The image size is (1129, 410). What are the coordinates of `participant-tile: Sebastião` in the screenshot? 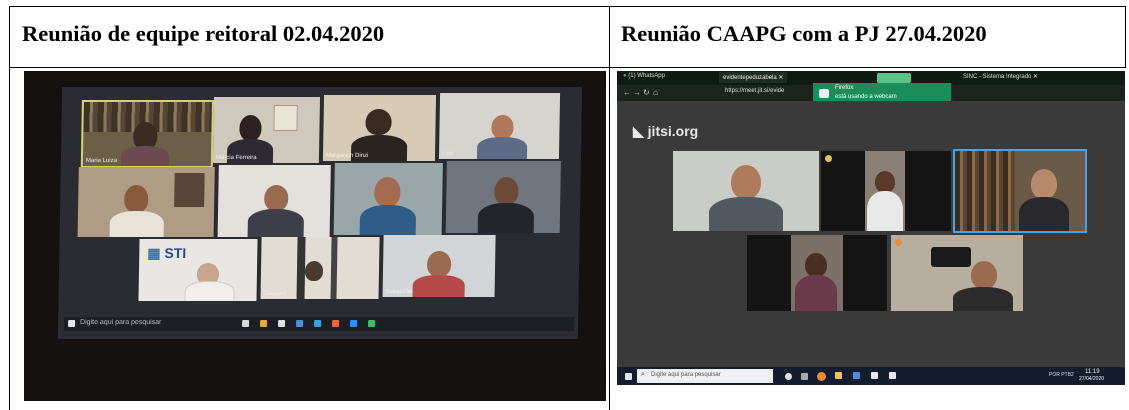 It's located at (439, 266).